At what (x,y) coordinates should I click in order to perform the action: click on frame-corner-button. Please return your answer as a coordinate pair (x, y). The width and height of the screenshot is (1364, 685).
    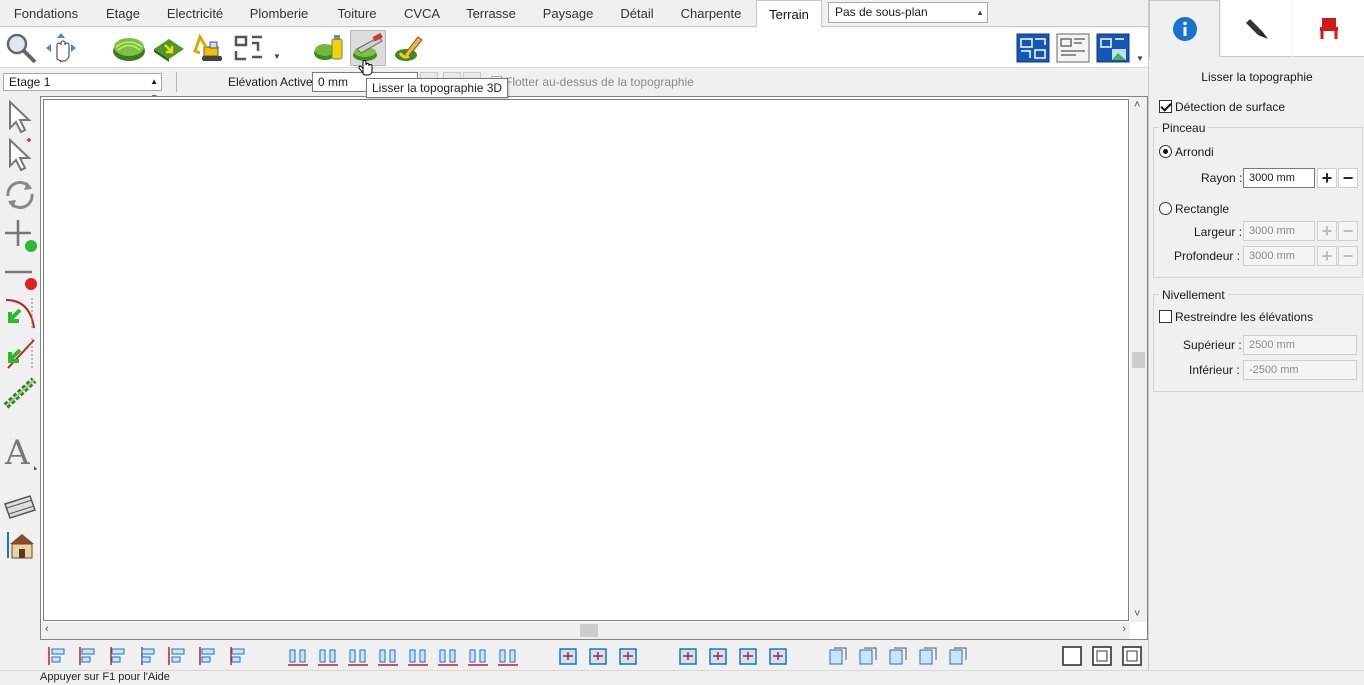
    Looking at the image, I should click on (1132, 656).